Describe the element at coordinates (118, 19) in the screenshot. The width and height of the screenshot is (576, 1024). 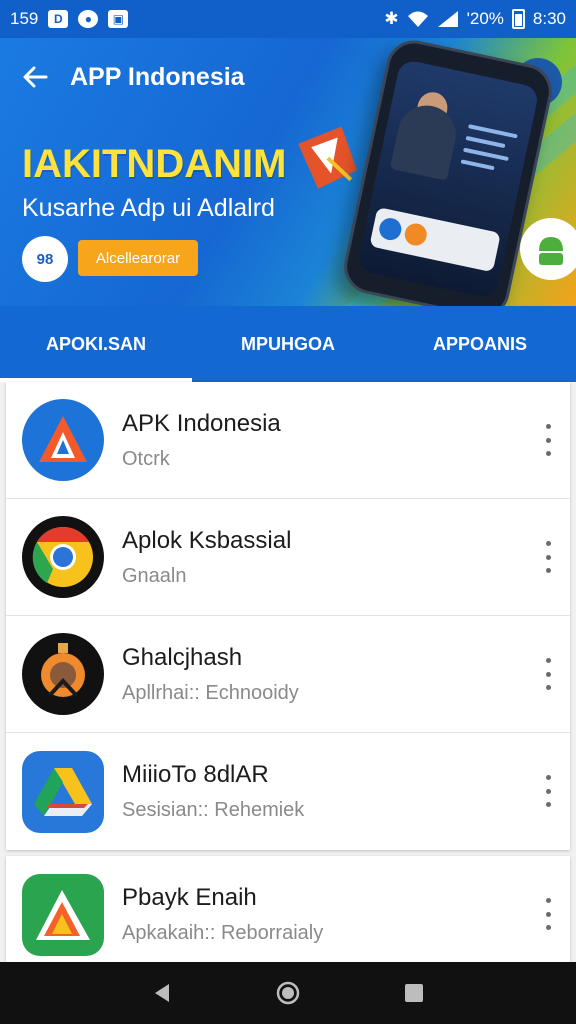
I see `notification-photo-icon: ▣` at that location.